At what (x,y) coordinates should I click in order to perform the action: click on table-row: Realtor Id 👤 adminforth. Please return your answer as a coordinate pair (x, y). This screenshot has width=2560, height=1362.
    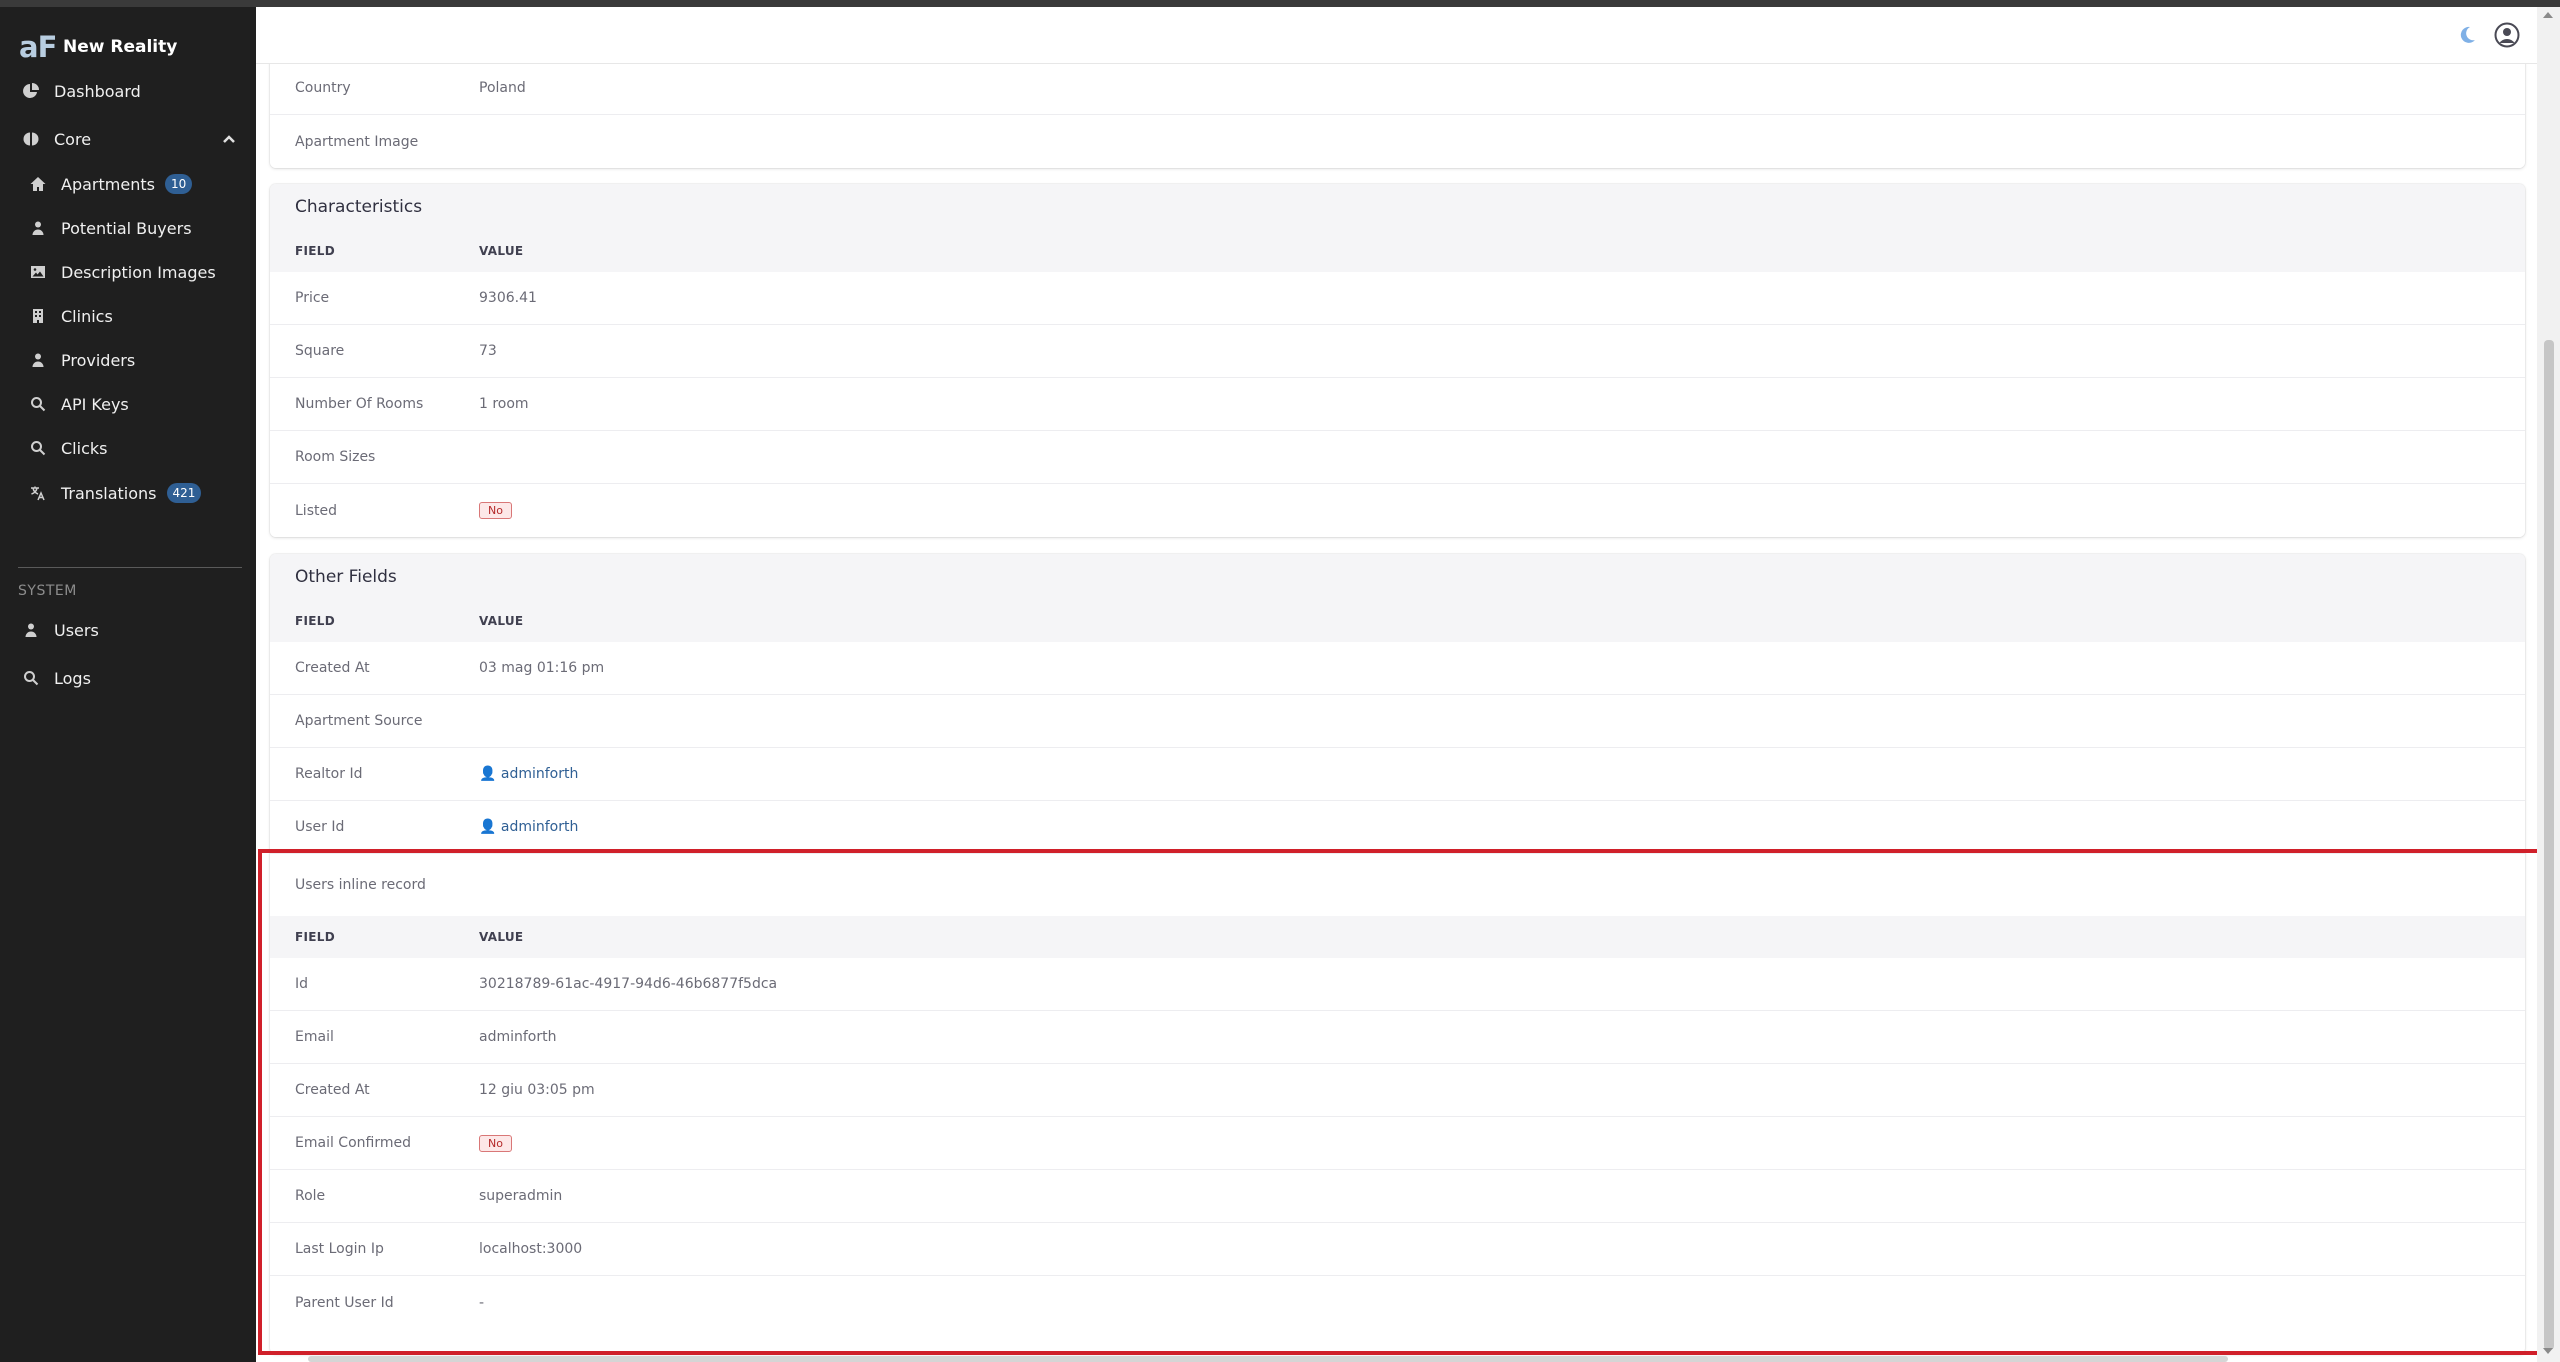
    Looking at the image, I should click on (1397, 774).